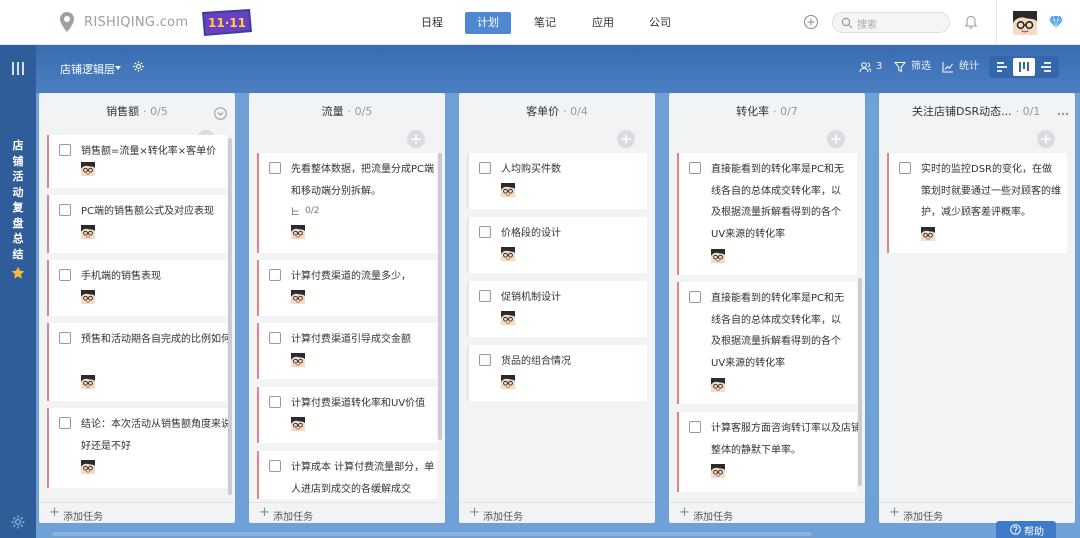  What do you see at coordinates (137, 288) in the screenshot?
I see `task-card: 手机端的销售表现` at bounding box center [137, 288].